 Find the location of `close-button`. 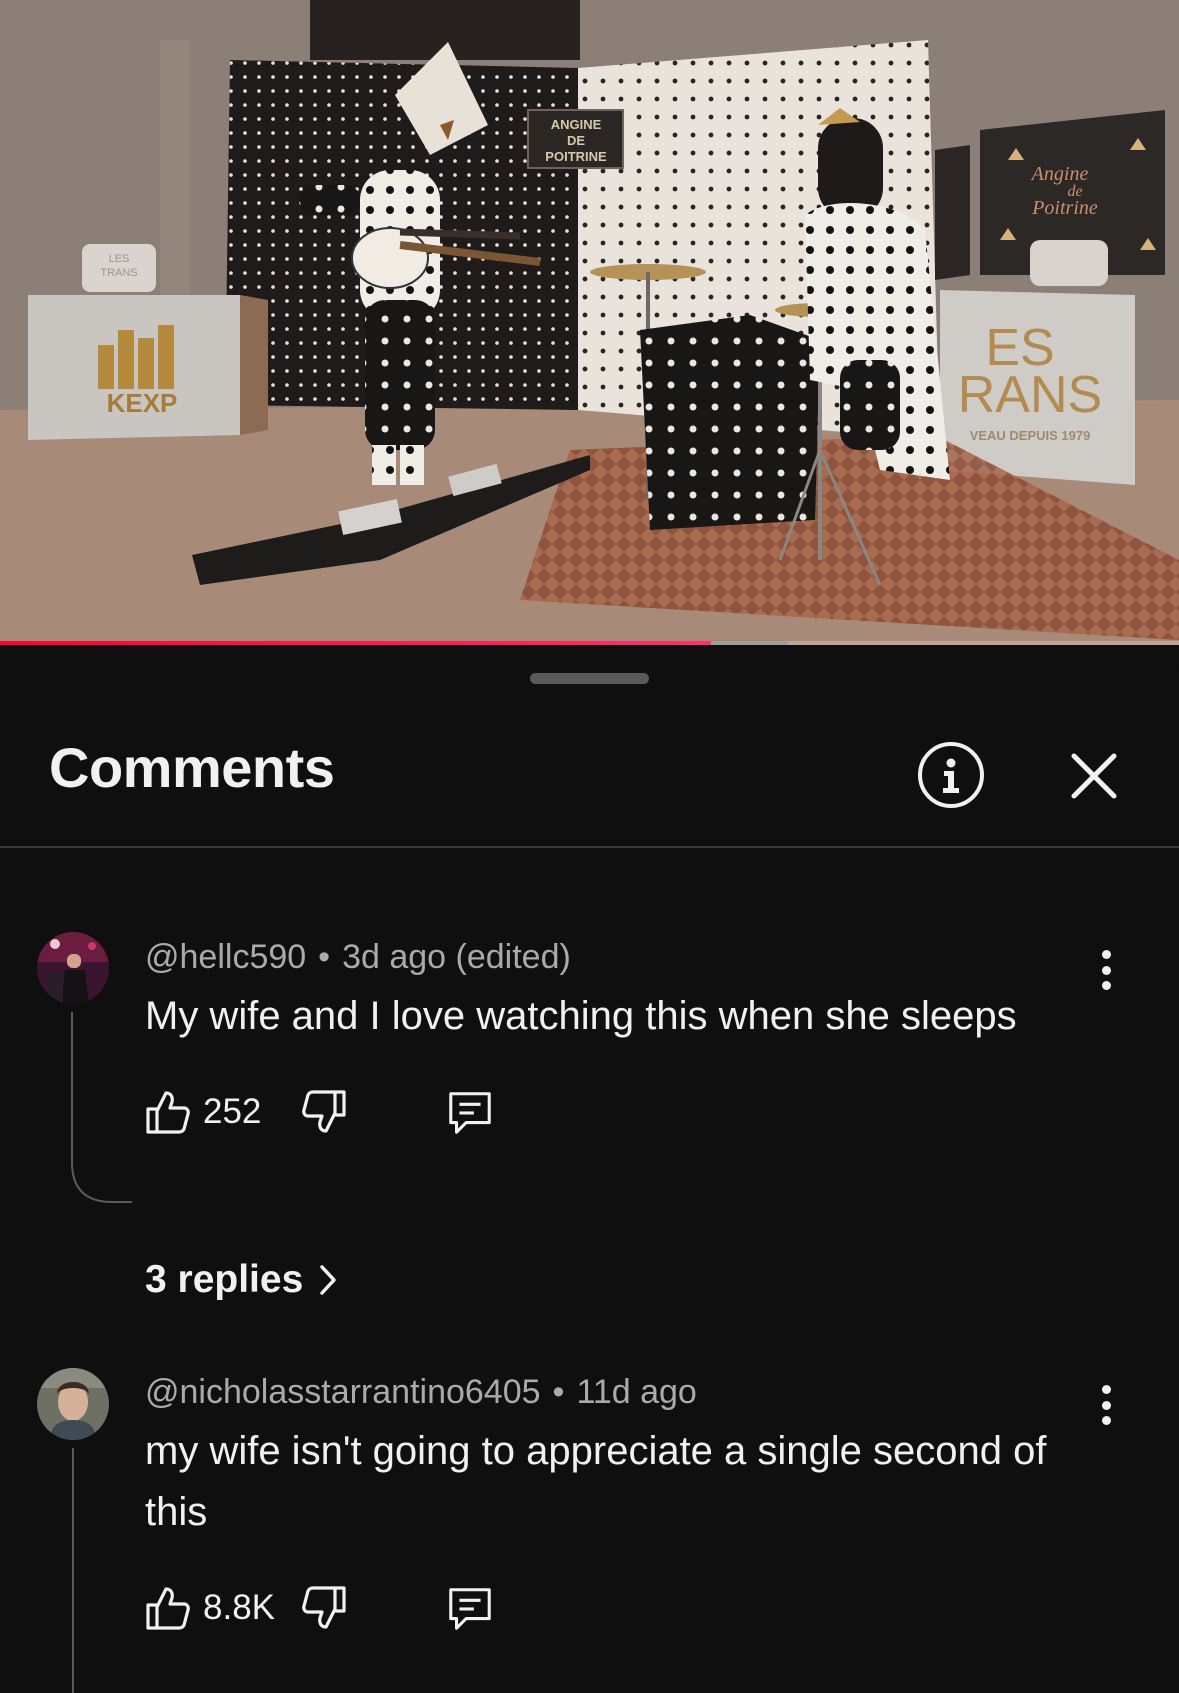

close-button is located at coordinates (1094, 776).